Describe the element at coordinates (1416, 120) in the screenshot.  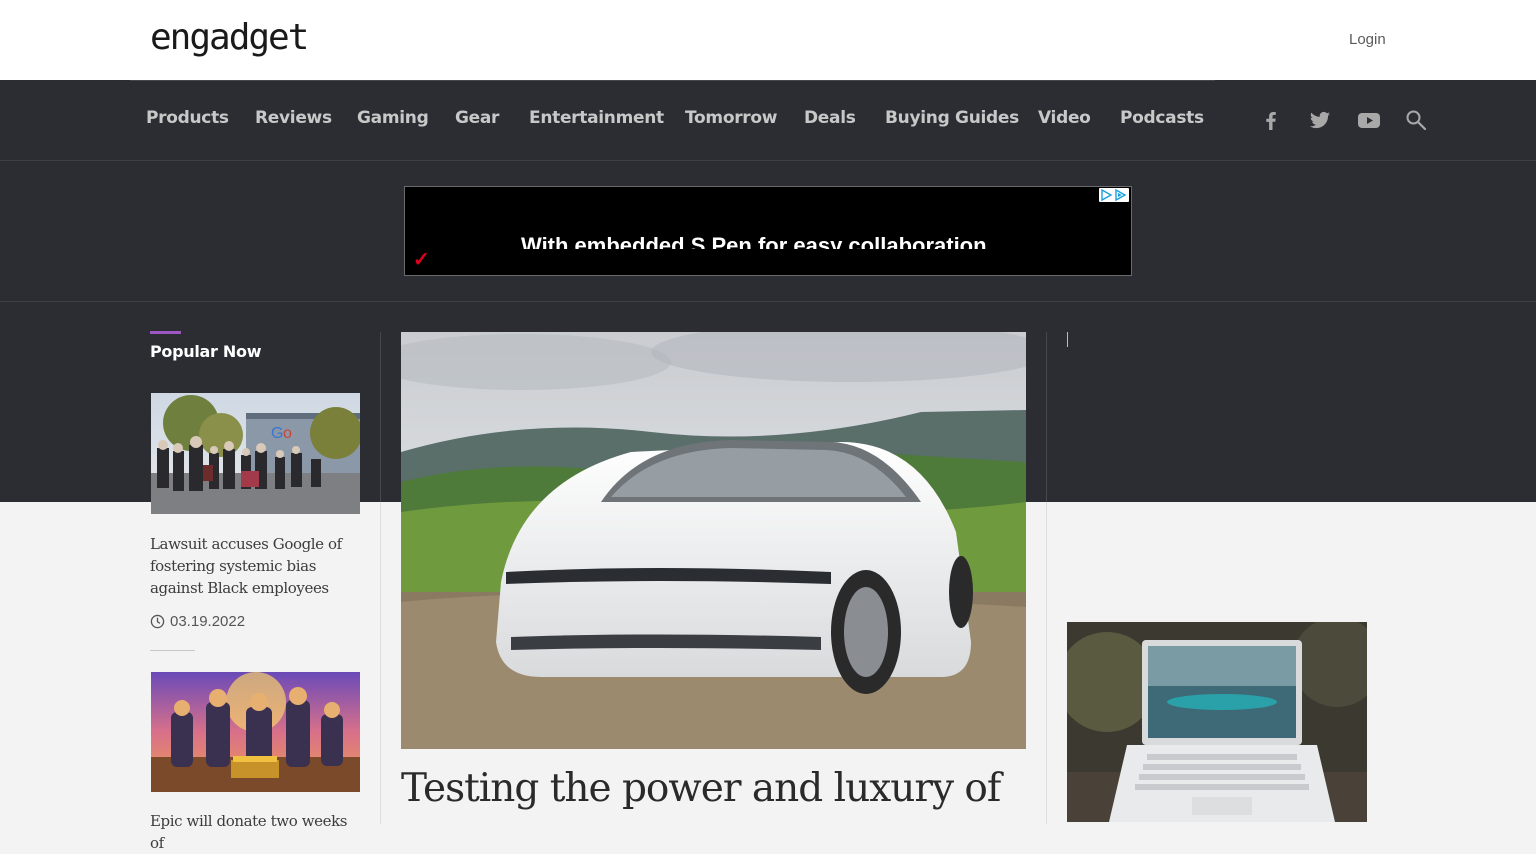
I see `search-icon` at that location.